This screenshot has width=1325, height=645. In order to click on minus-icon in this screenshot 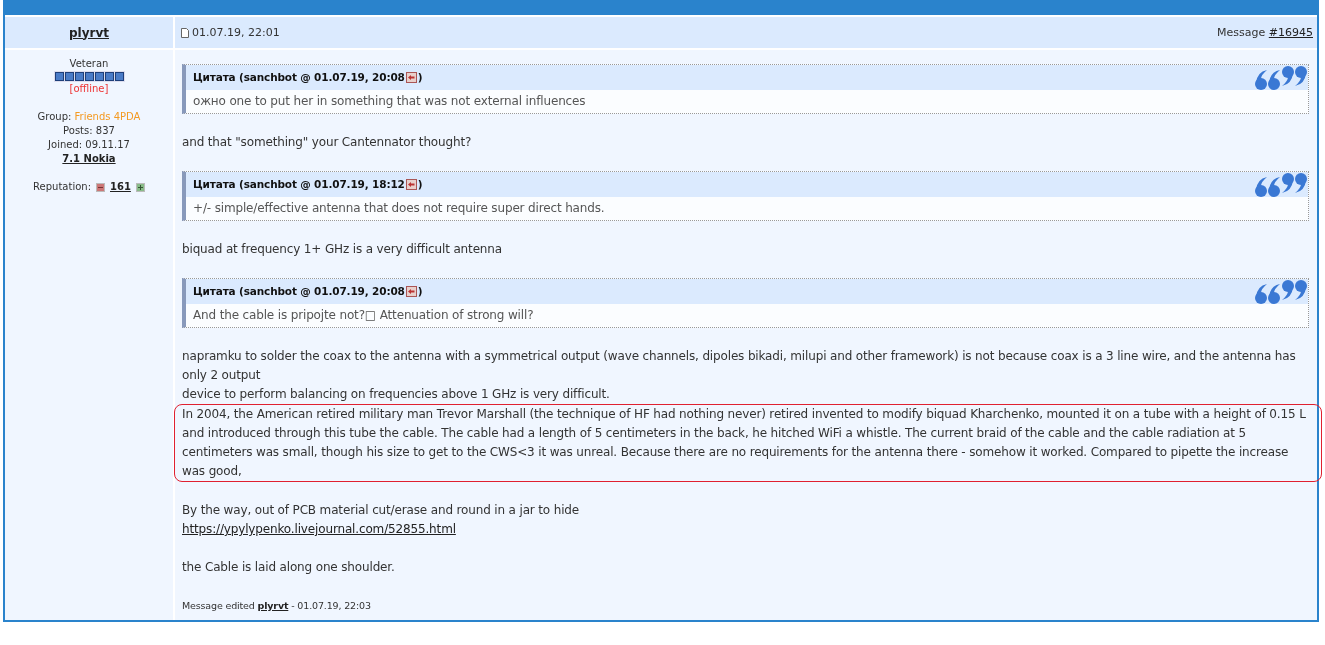, I will do `click(100, 187)`.